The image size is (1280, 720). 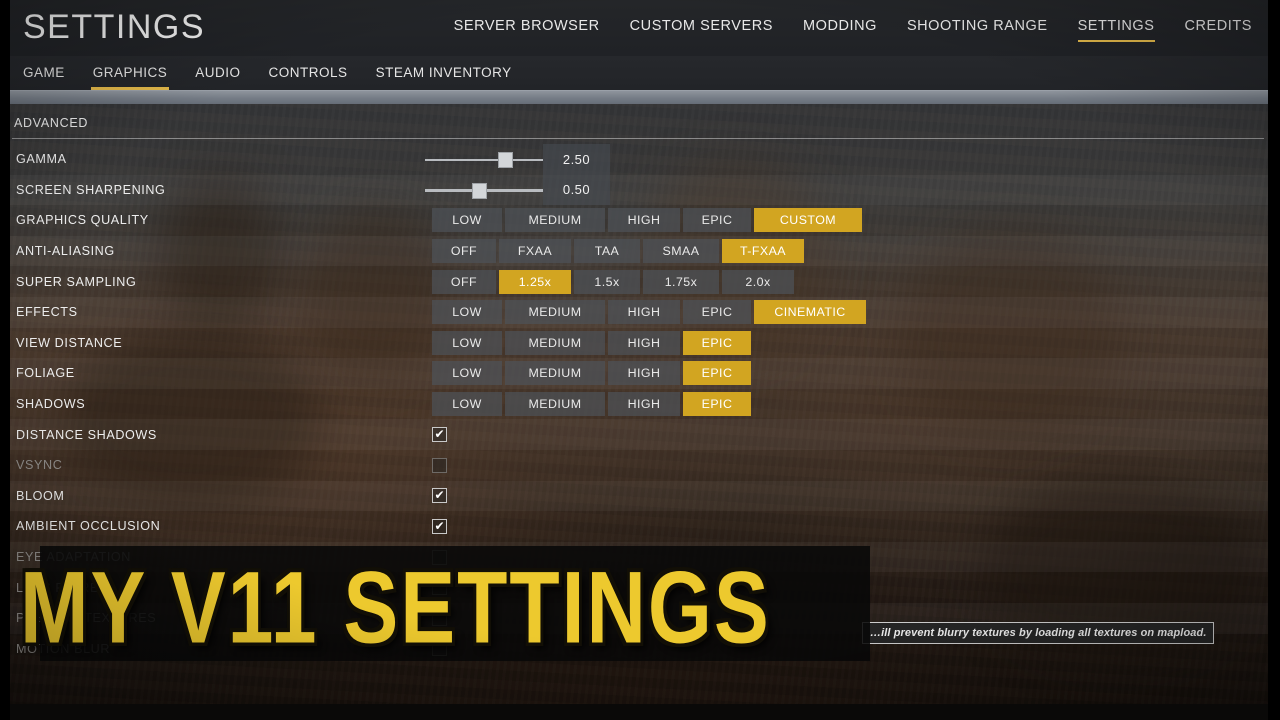 What do you see at coordinates (527, 30) in the screenshot?
I see `nav-item-server-browser: SERVER BROWSER` at bounding box center [527, 30].